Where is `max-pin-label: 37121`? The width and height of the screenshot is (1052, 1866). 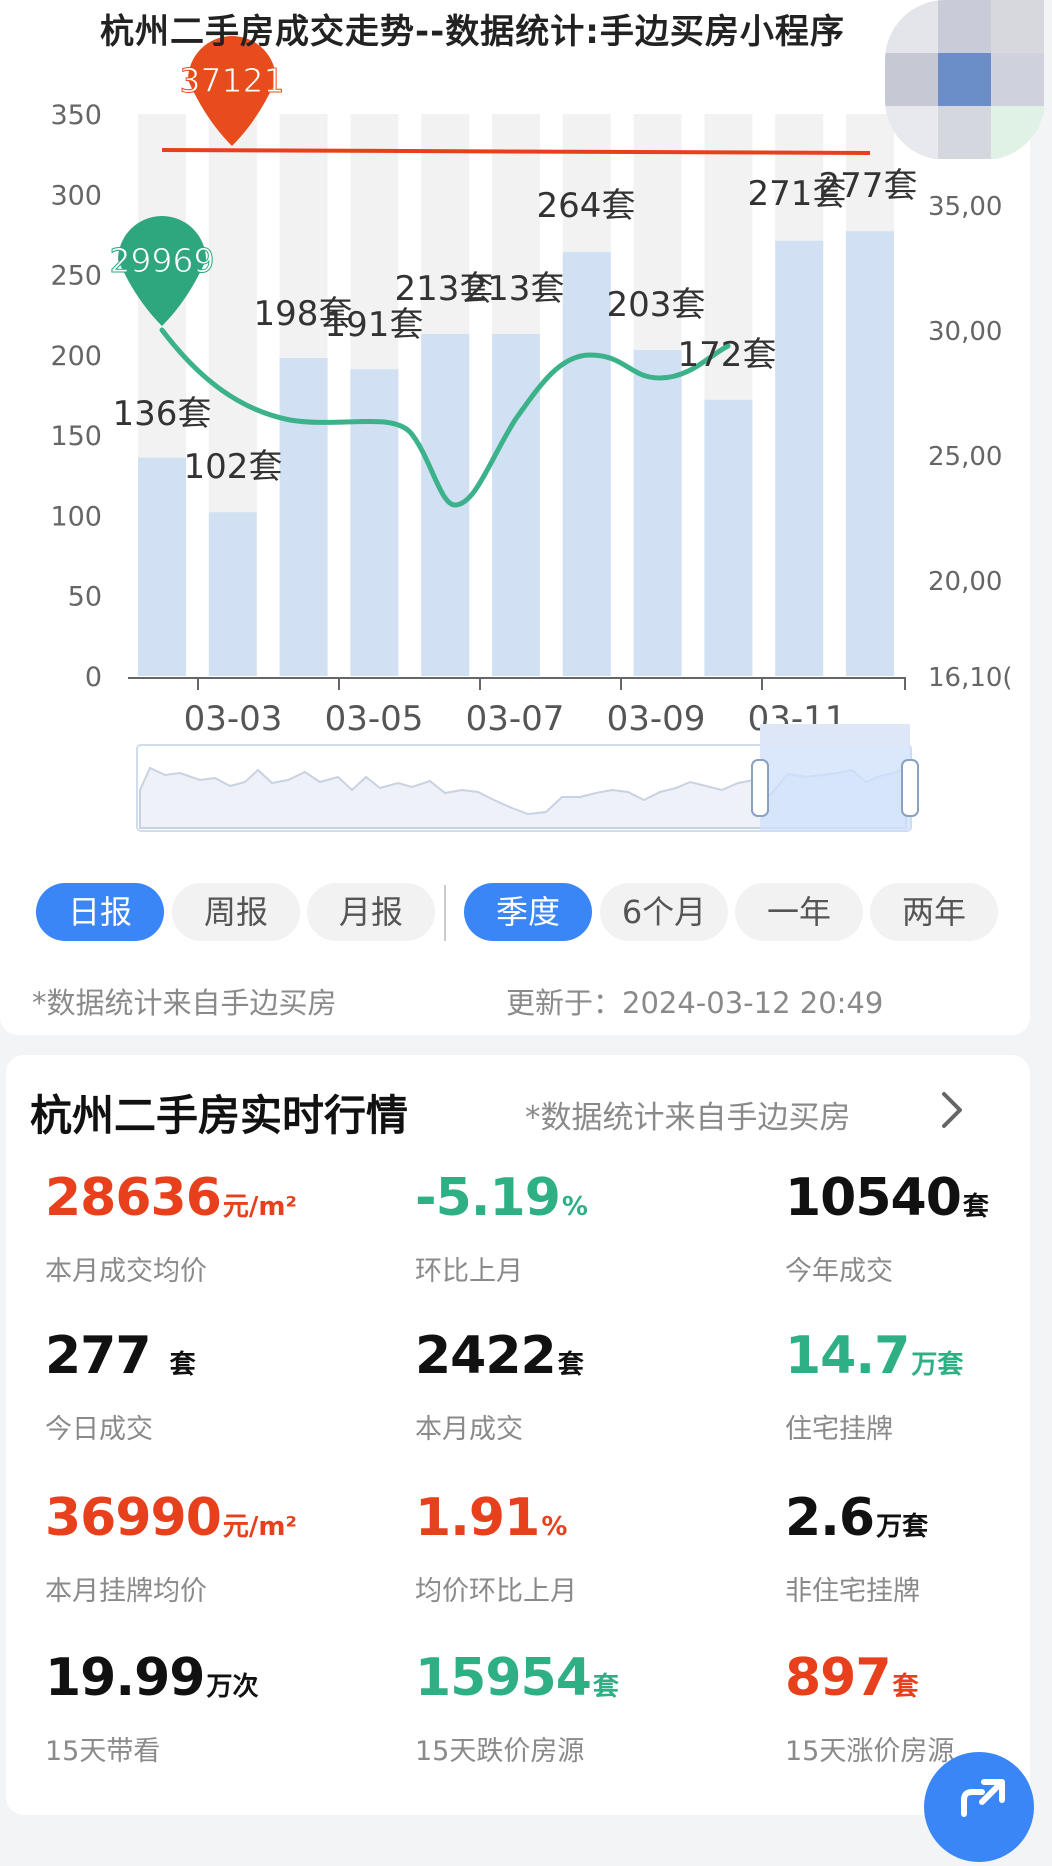 max-pin-label: 37121 is located at coordinates (232, 80).